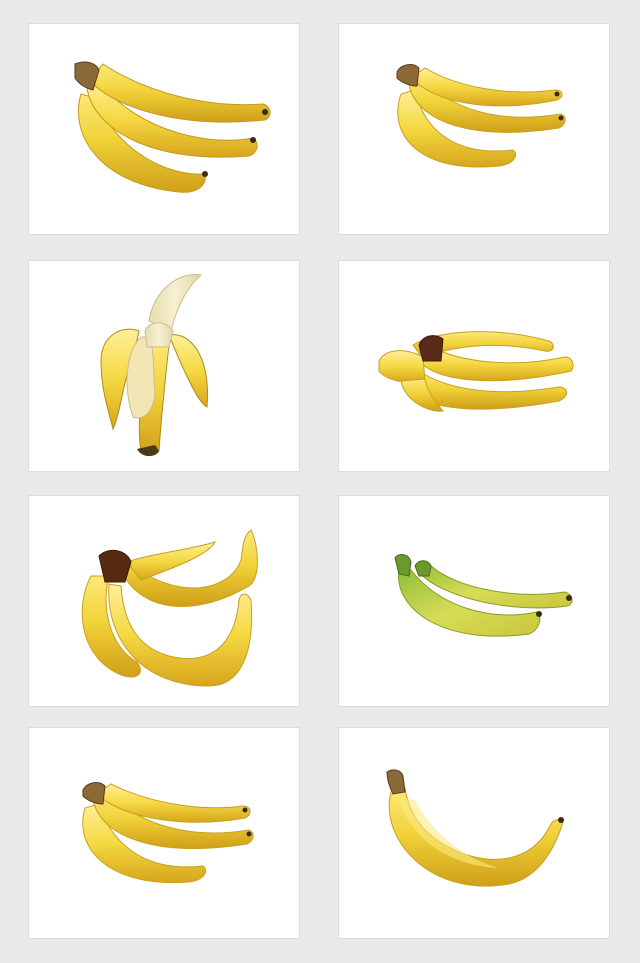  Describe the element at coordinates (154, 365) in the screenshot. I see `peeled-banana-icon` at that location.